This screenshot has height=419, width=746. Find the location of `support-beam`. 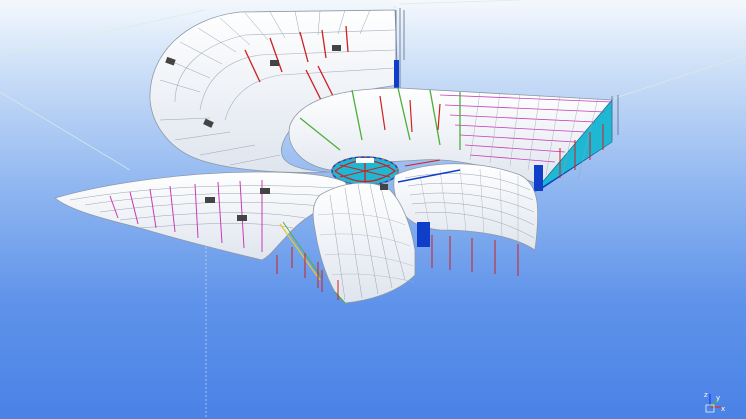

support-beam is located at coordinates (538, 178).